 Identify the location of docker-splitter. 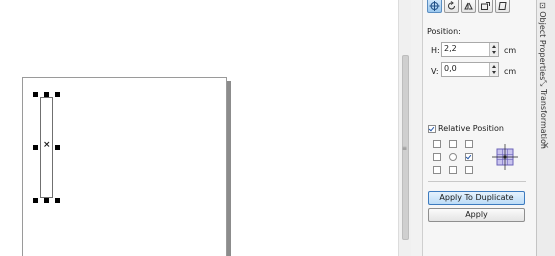
(417, 128).